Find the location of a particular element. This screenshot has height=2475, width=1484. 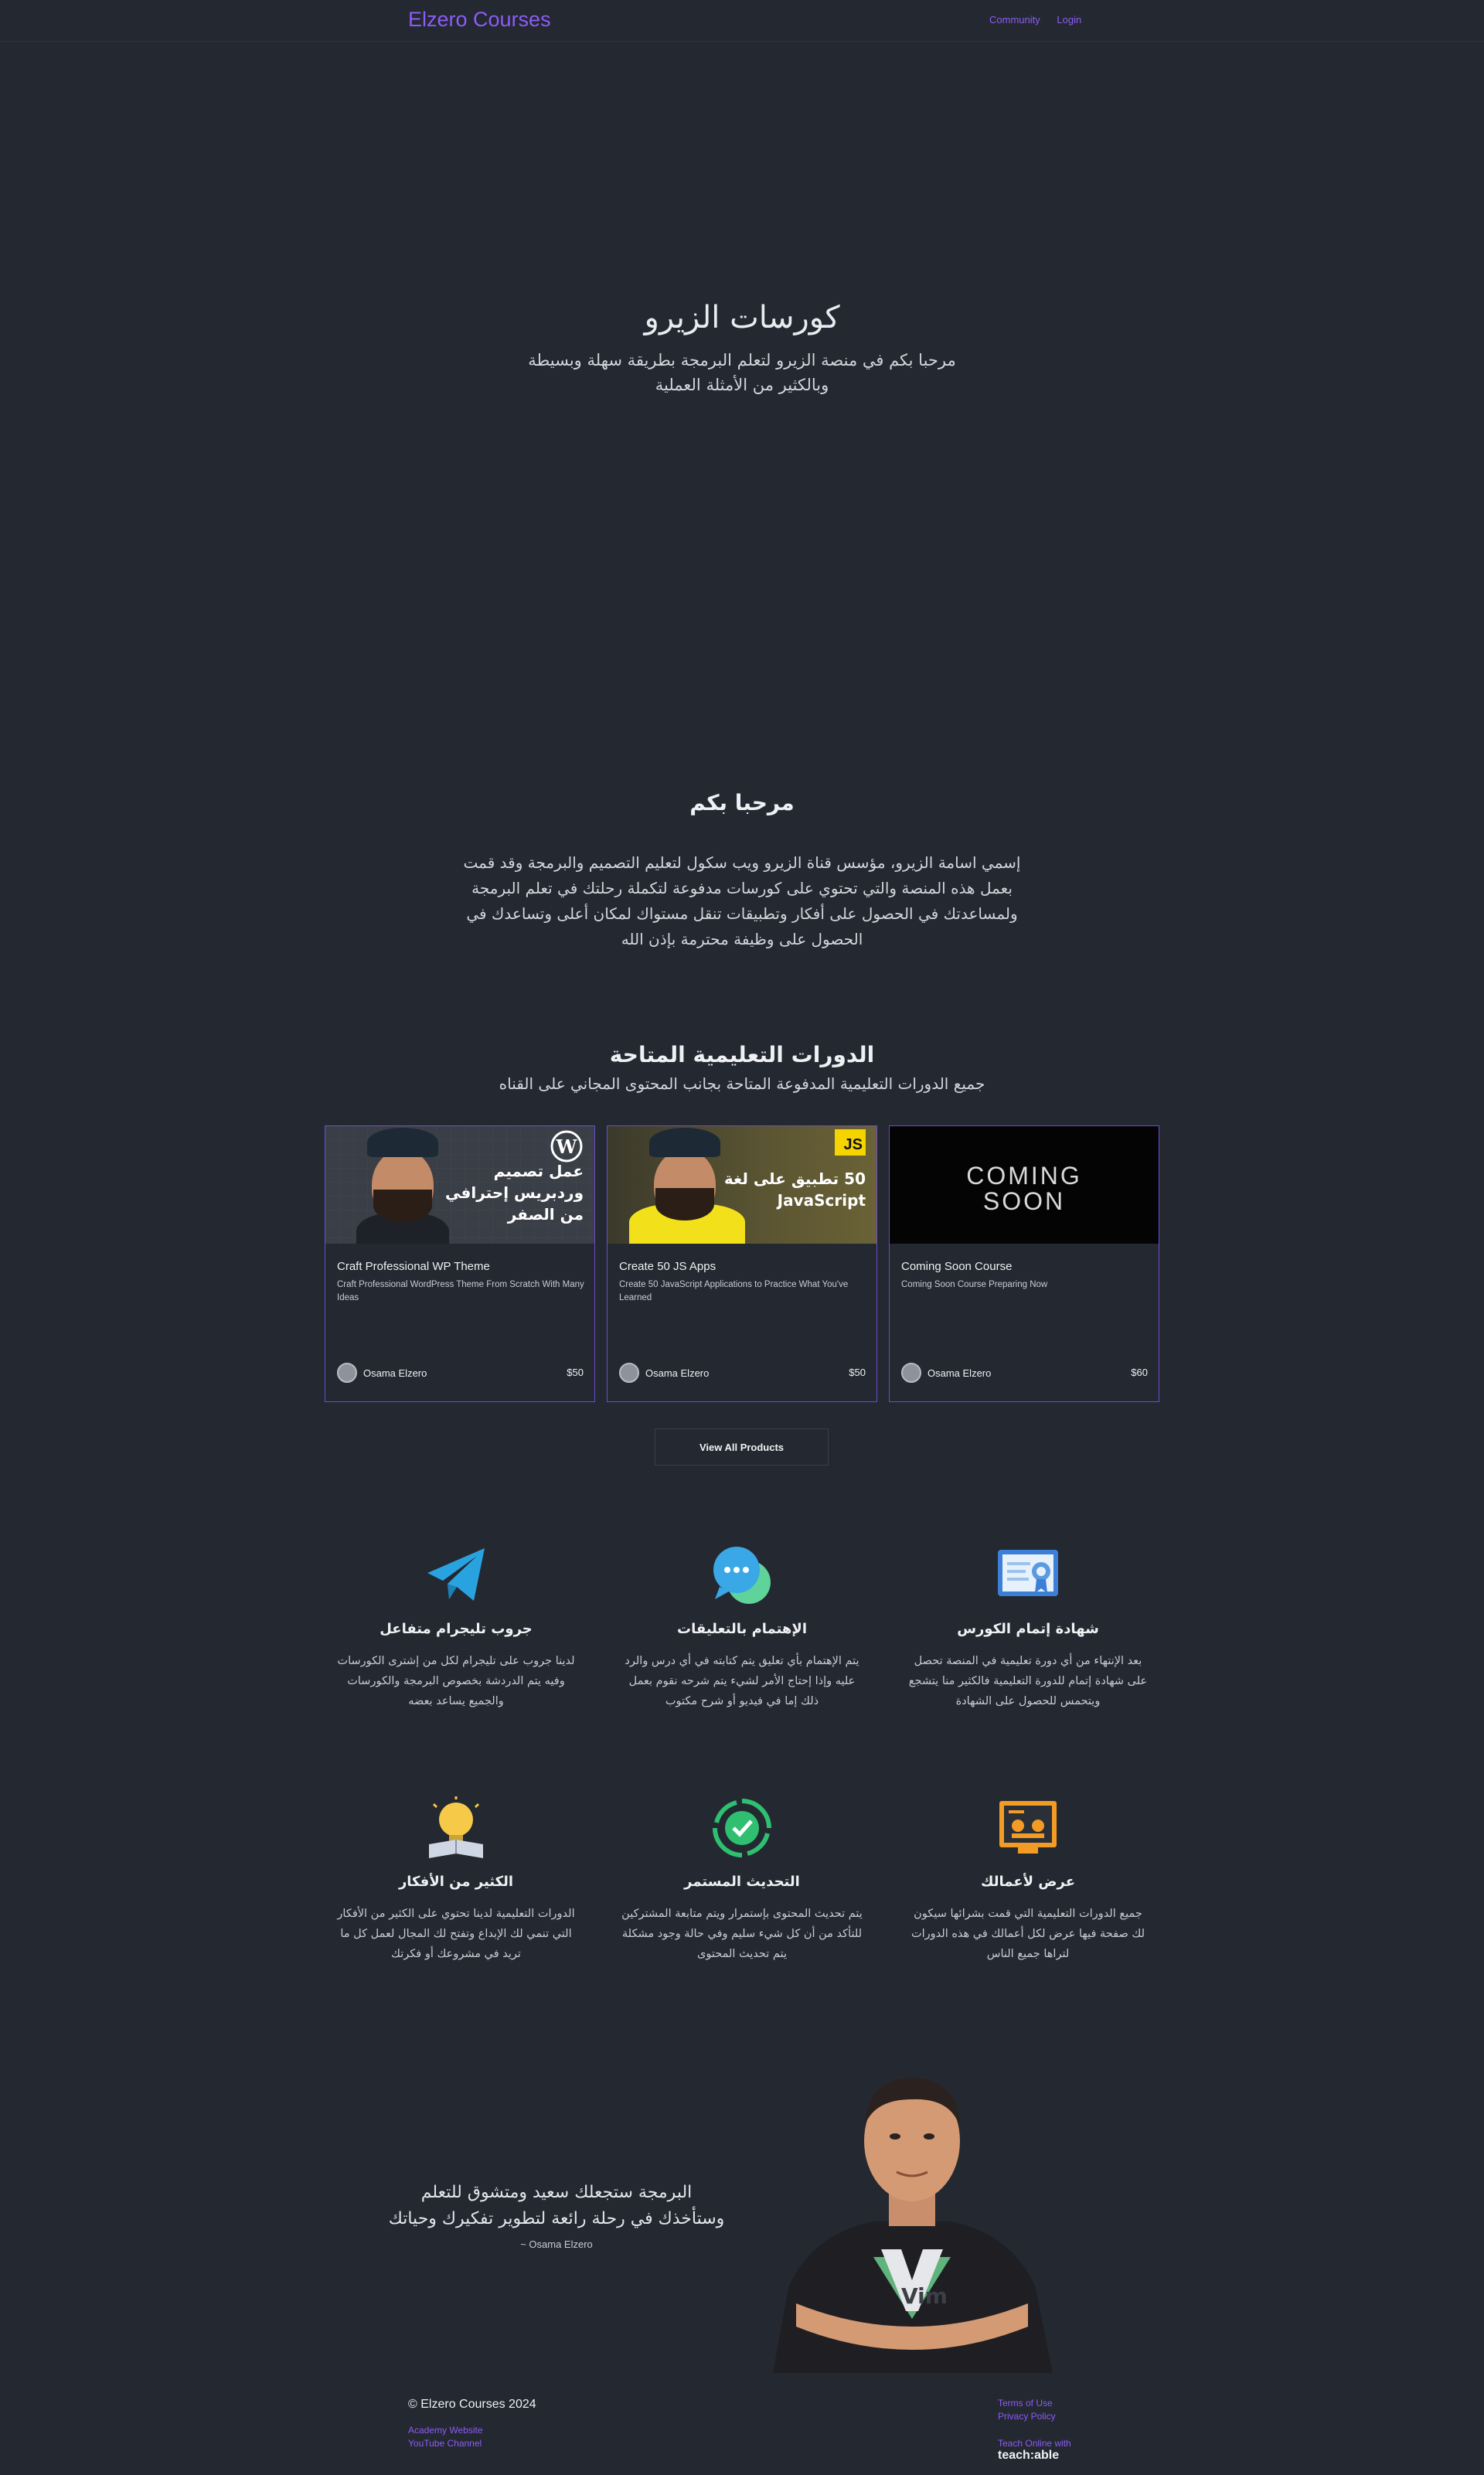

svg-text: W is located at coordinates (567, 1146).